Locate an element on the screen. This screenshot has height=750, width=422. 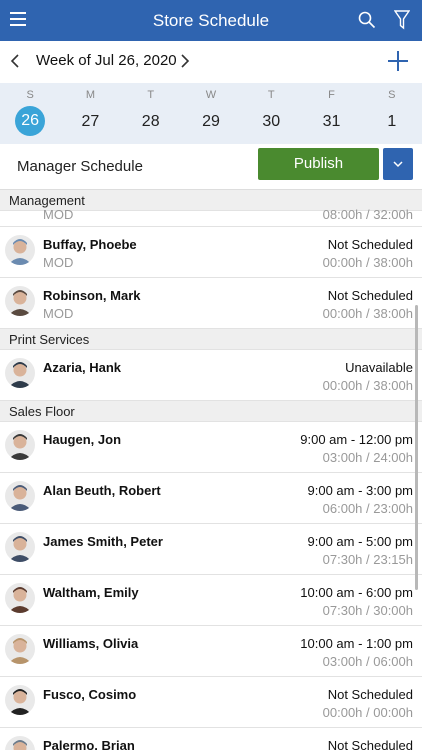
publish-options-button is located at coordinates (398, 164).